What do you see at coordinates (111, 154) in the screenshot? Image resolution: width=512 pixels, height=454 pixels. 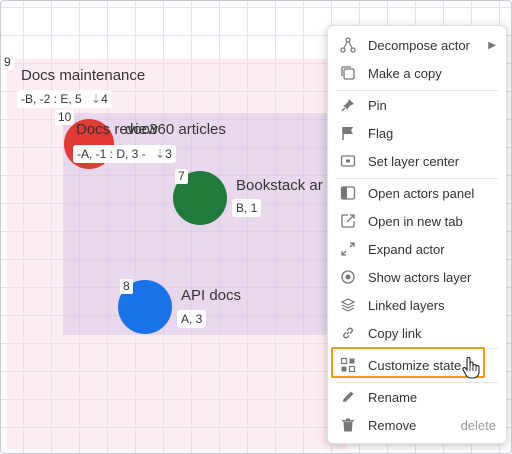 I see `layer-tag-text: -A, -1 : D, 3 -` at bounding box center [111, 154].